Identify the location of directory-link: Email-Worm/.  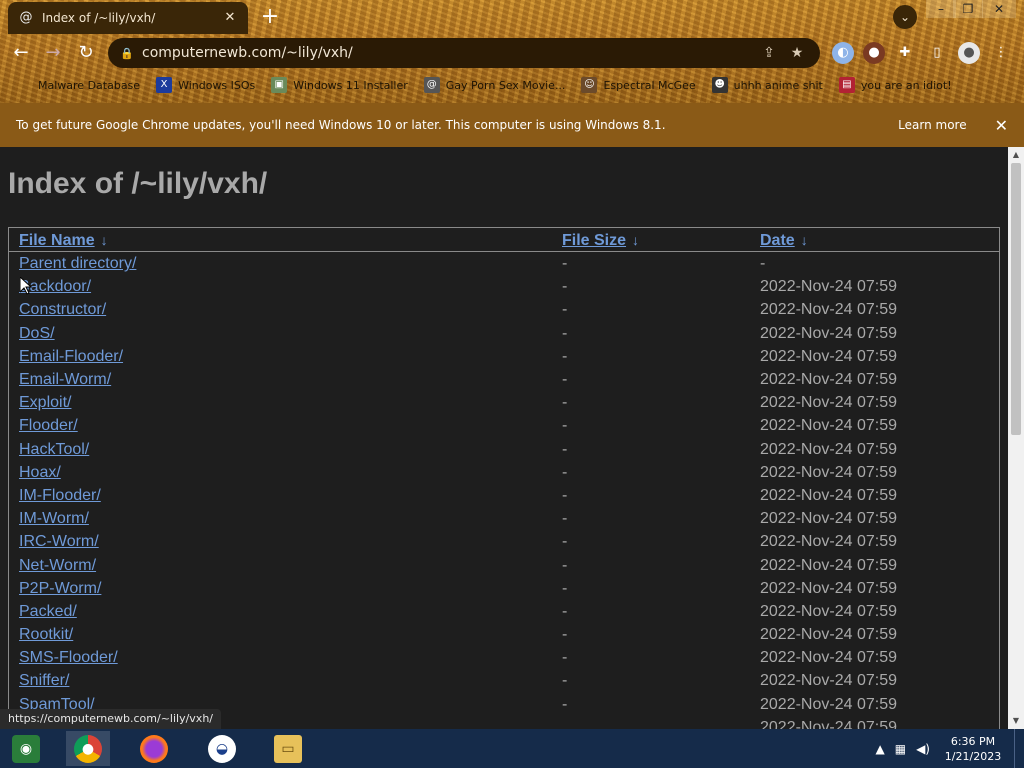
(65, 379).